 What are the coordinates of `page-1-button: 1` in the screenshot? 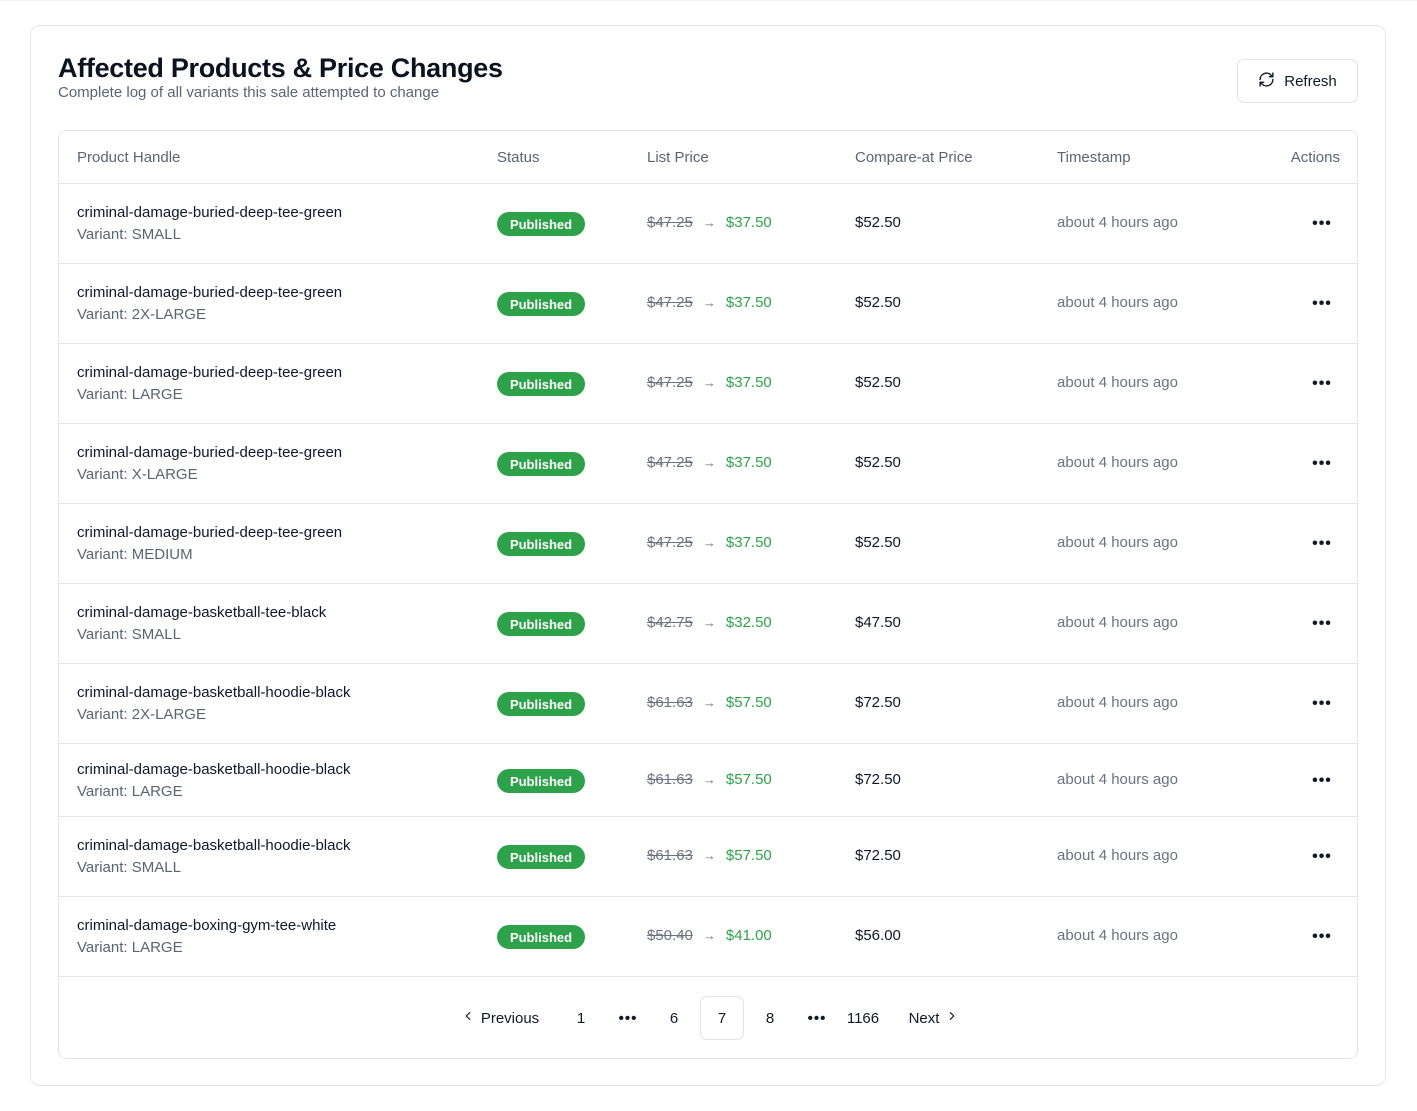 It's located at (581, 1018).